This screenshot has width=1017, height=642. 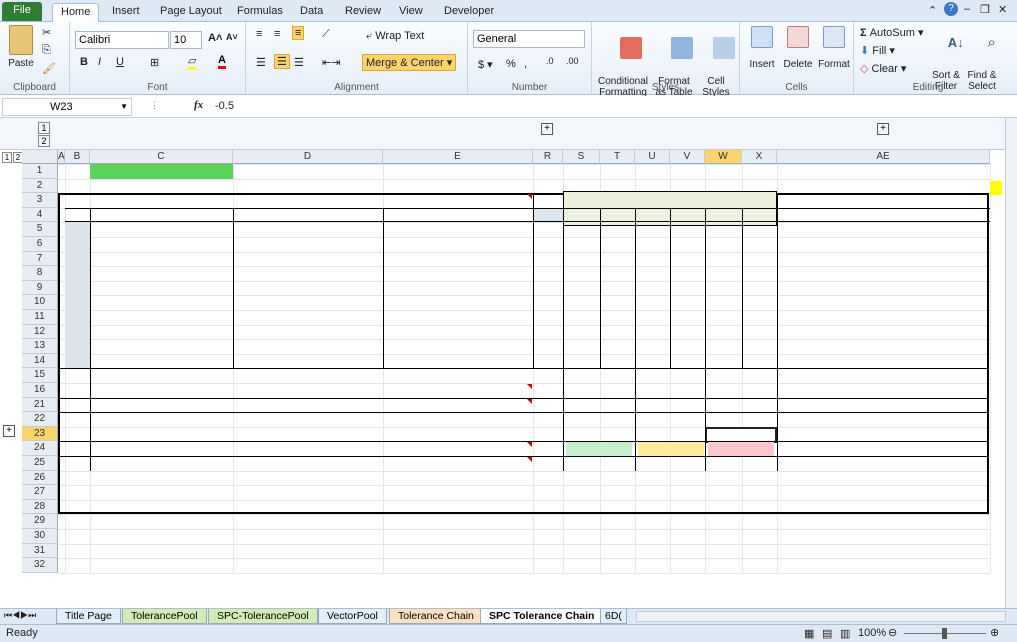 I want to click on page-break-view-icon: ▥, so click(x=845, y=633).